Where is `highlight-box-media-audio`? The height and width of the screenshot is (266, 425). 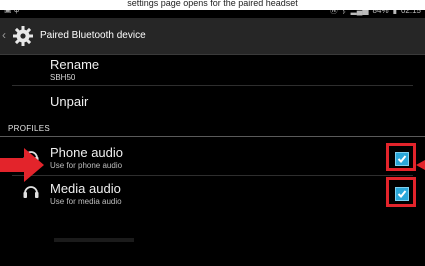
highlight-box-media-audio is located at coordinates (401, 192).